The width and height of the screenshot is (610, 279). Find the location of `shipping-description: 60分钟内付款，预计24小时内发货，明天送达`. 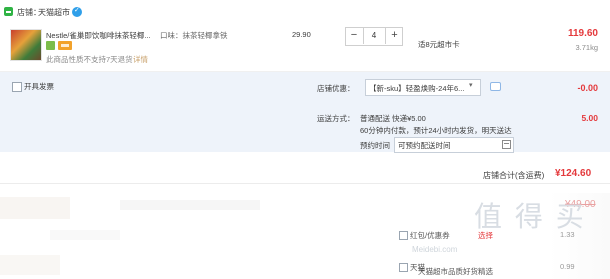

shipping-description: 60分钟内付款，预计24小时内发货，明天送达 is located at coordinates (436, 130).